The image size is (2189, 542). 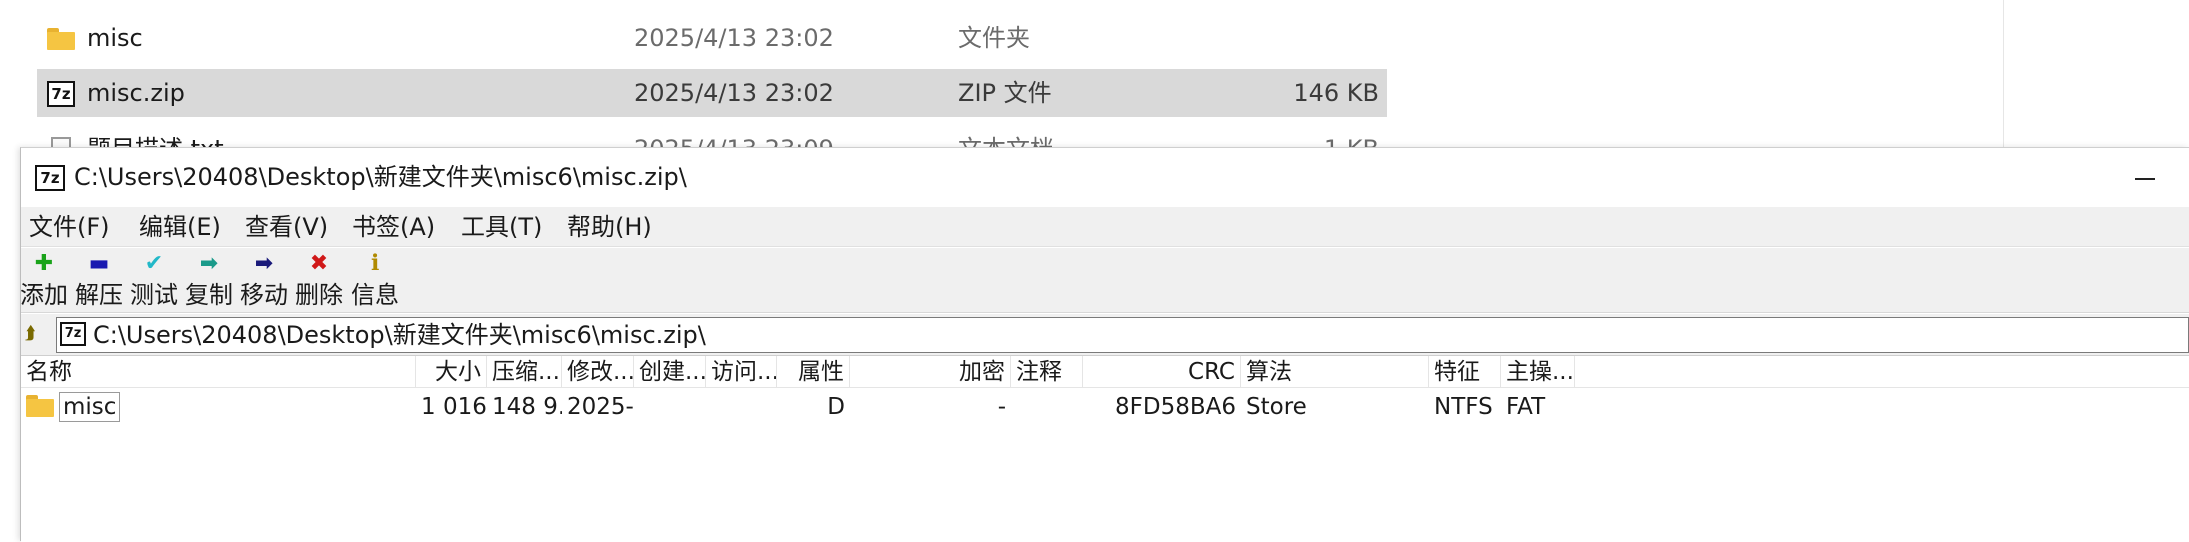 I want to click on column-header-attributes: 属性, so click(x=813, y=372).